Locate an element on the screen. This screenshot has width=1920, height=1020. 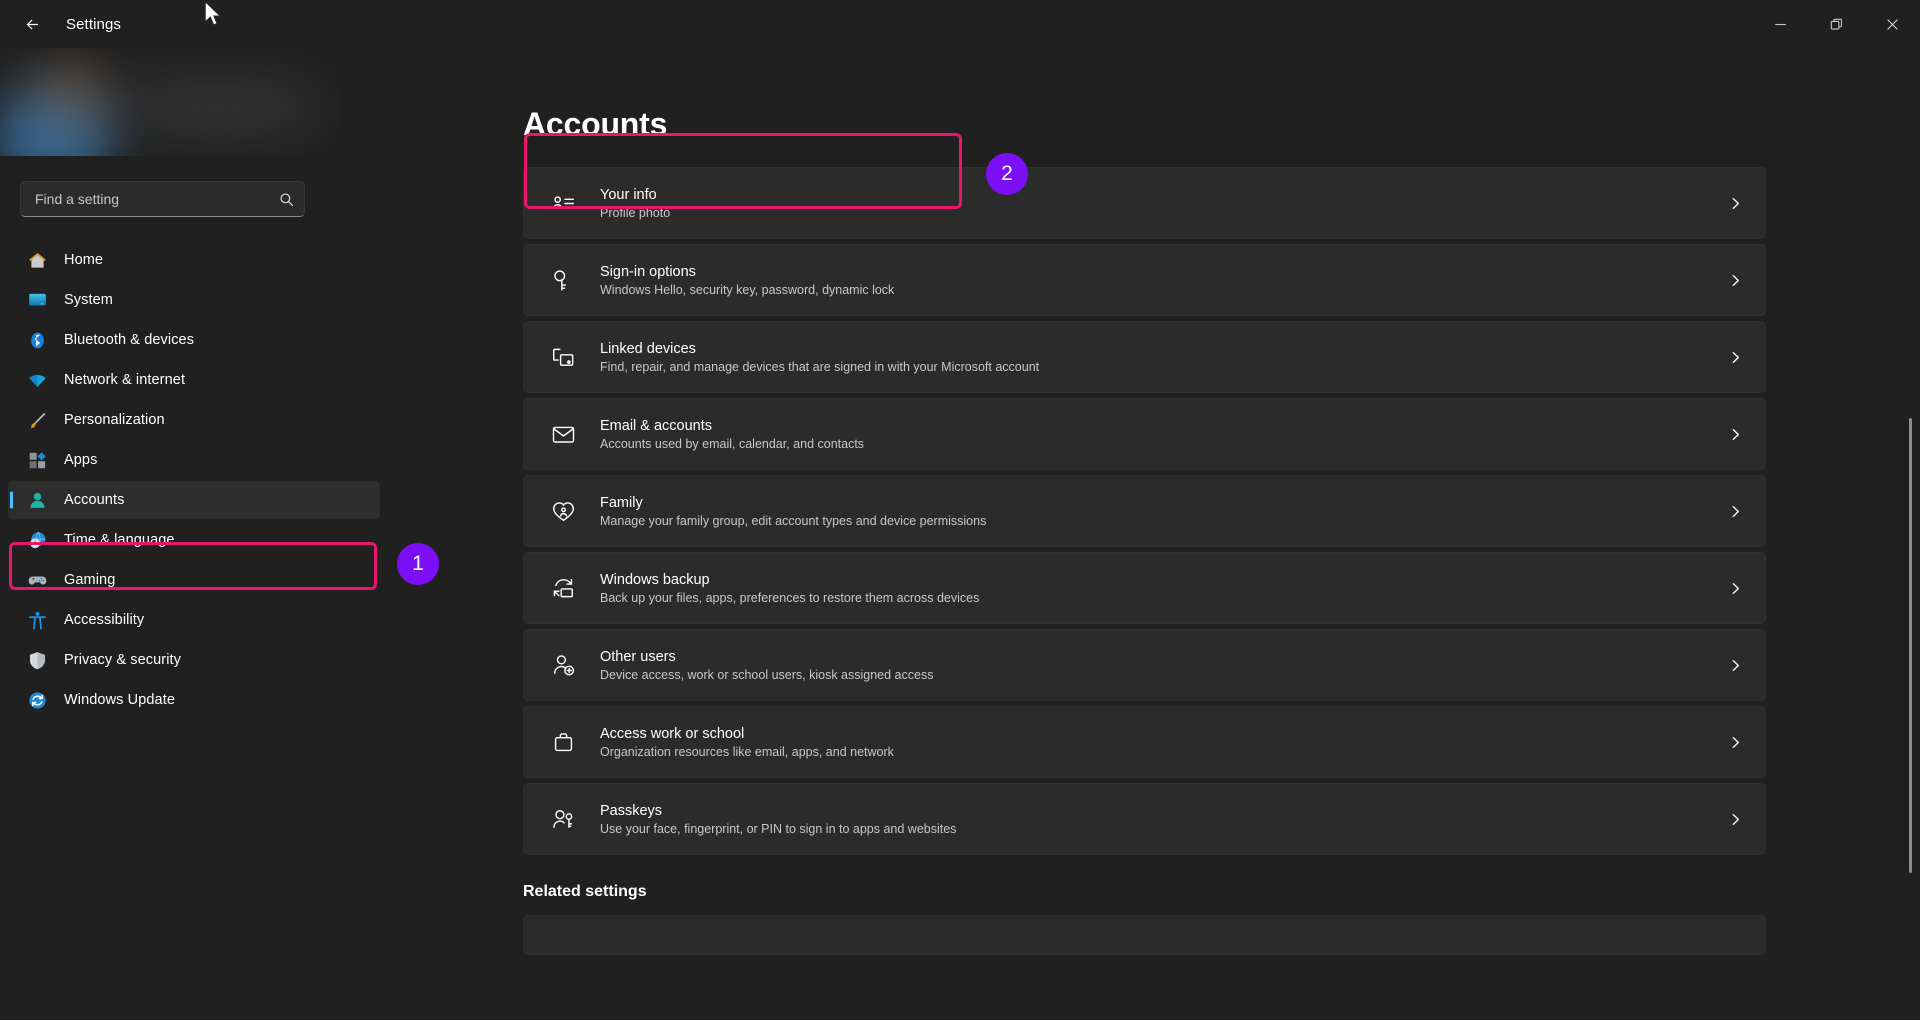
bluetooth-icon is located at coordinates (37, 340).